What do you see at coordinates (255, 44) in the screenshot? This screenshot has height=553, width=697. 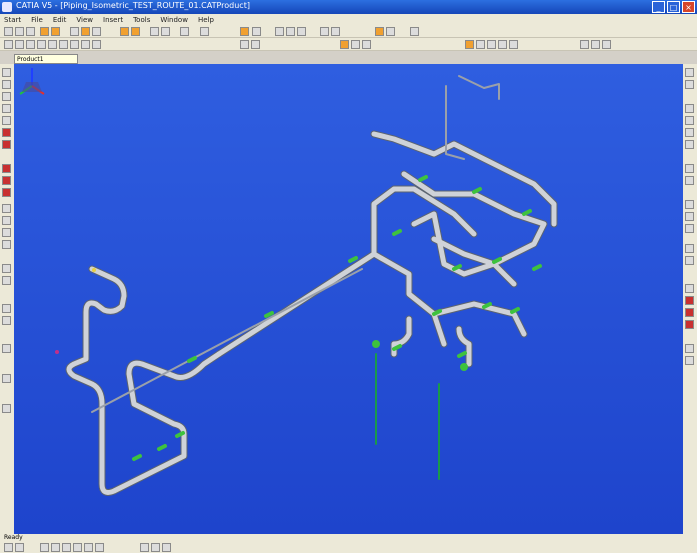 I see `connect-icon` at bounding box center [255, 44].